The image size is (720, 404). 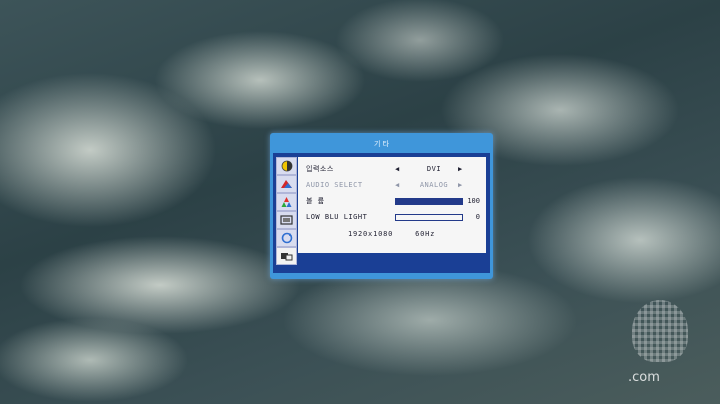 I want to click on volume-slider-fill, so click(x=429, y=201).